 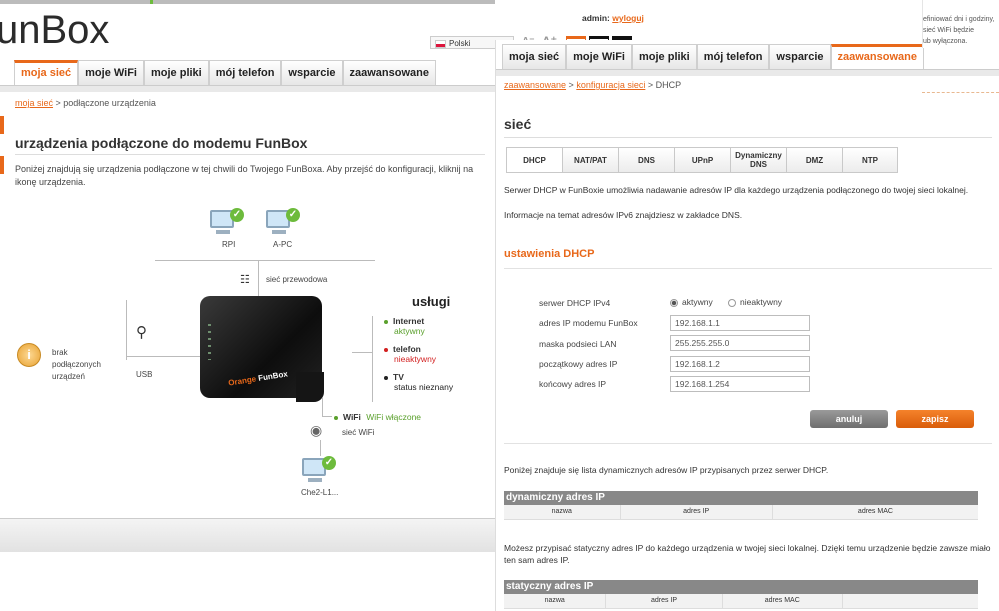 What do you see at coordinates (945, 41) in the screenshot?
I see `overlay-text-line: ub wyłączona.` at bounding box center [945, 41].